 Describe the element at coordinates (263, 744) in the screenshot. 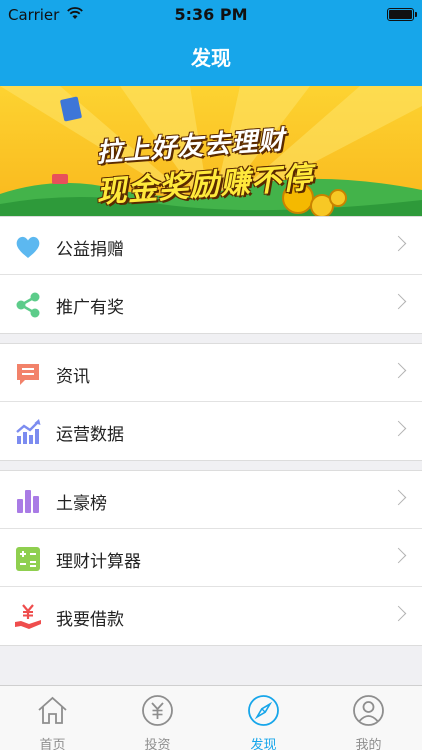

I see `tab-label: 发现` at that location.